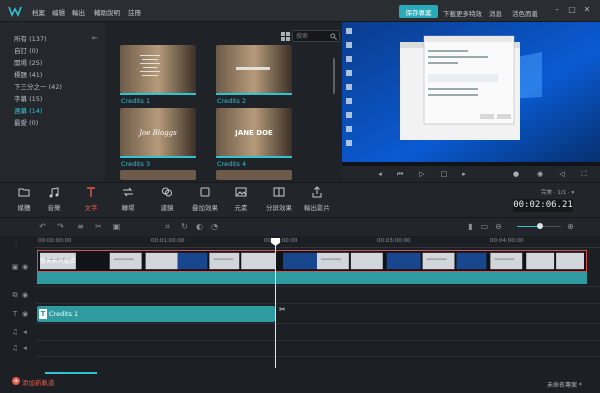  What do you see at coordinates (55, 241) in the screenshot?
I see `ruler-tick: 00:00:00:00` at bounding box center [55, 241].